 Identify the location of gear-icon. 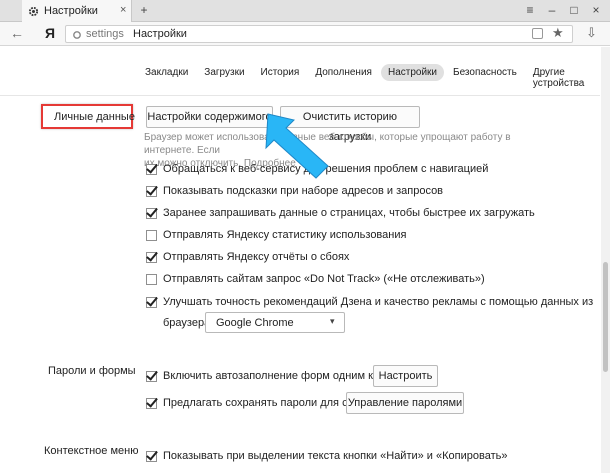
(33, 11).